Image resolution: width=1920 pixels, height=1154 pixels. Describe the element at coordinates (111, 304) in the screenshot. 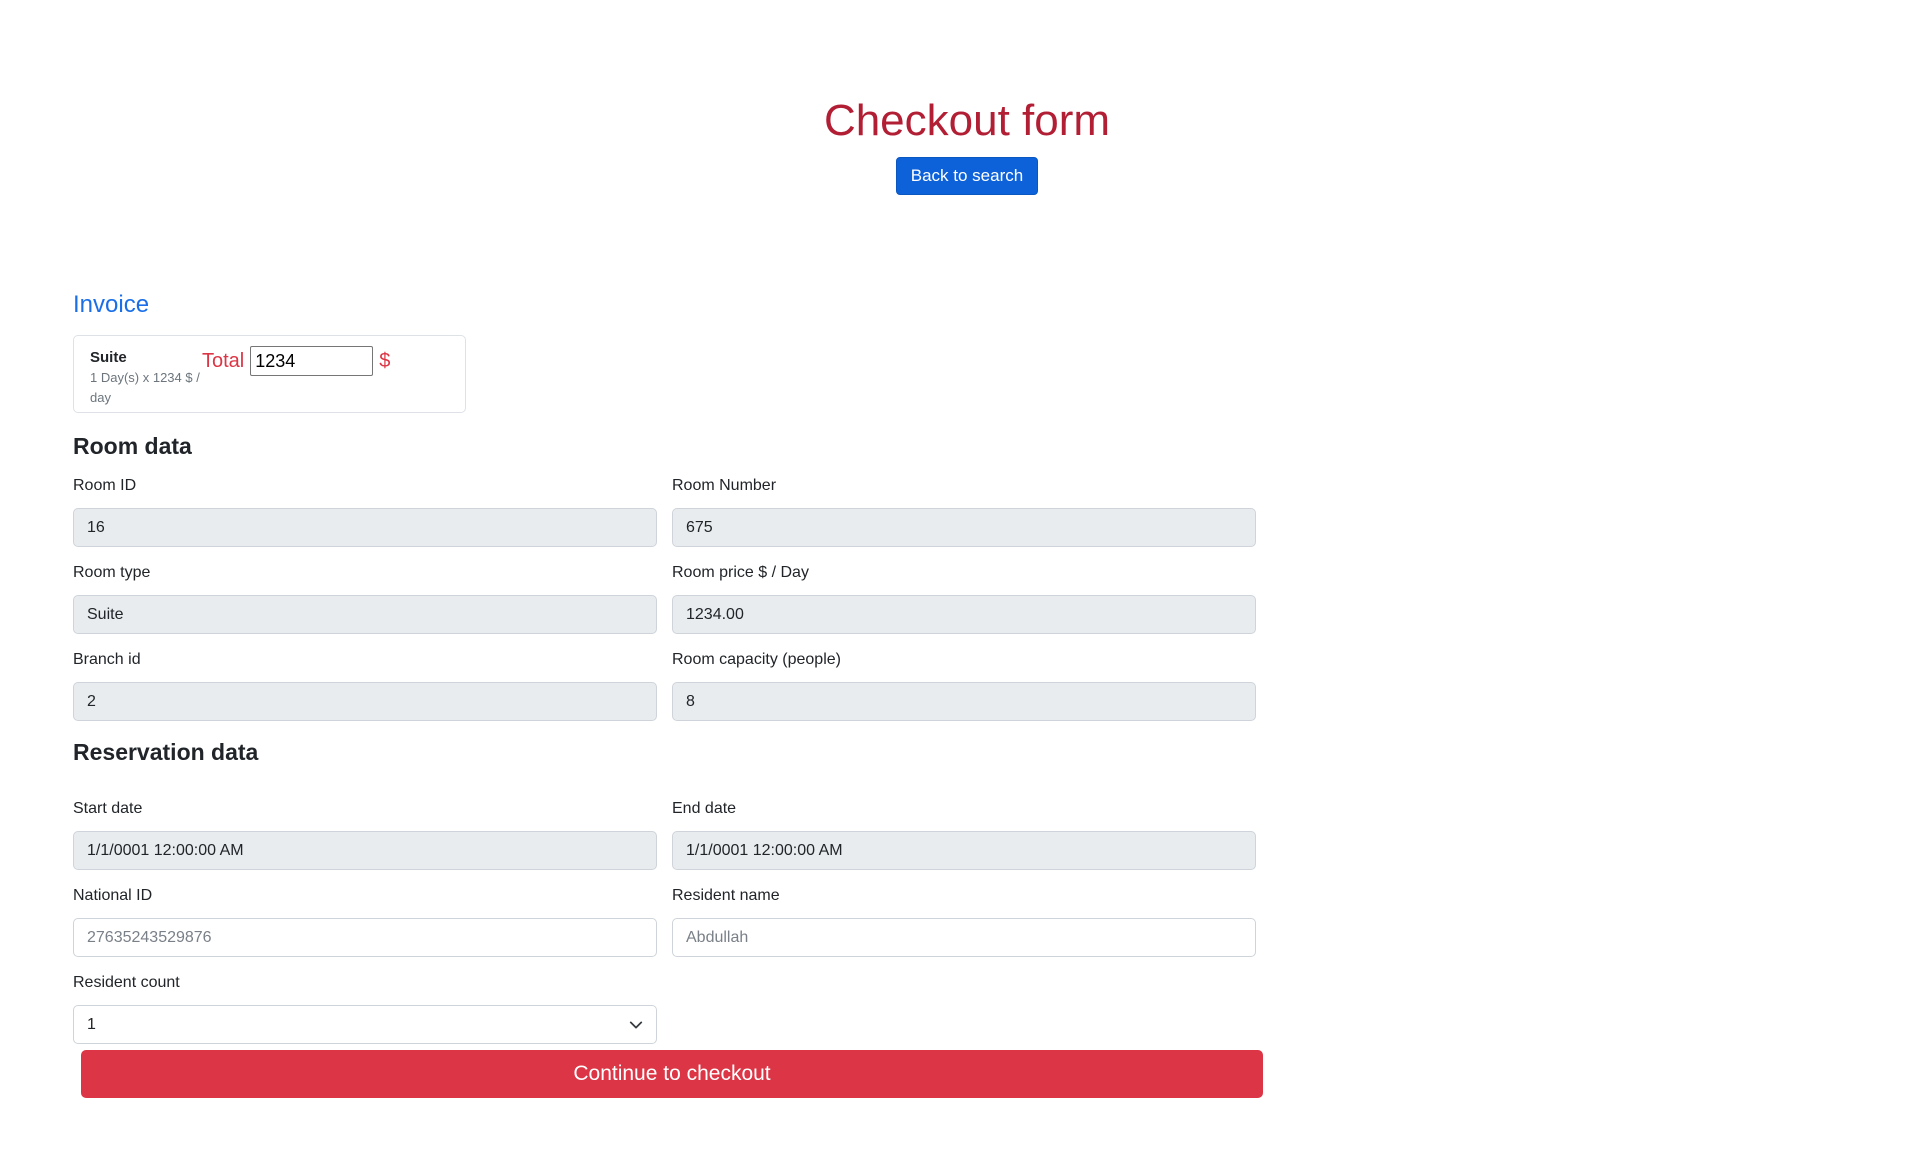

I see `invoice-title: Invoice` at that location.